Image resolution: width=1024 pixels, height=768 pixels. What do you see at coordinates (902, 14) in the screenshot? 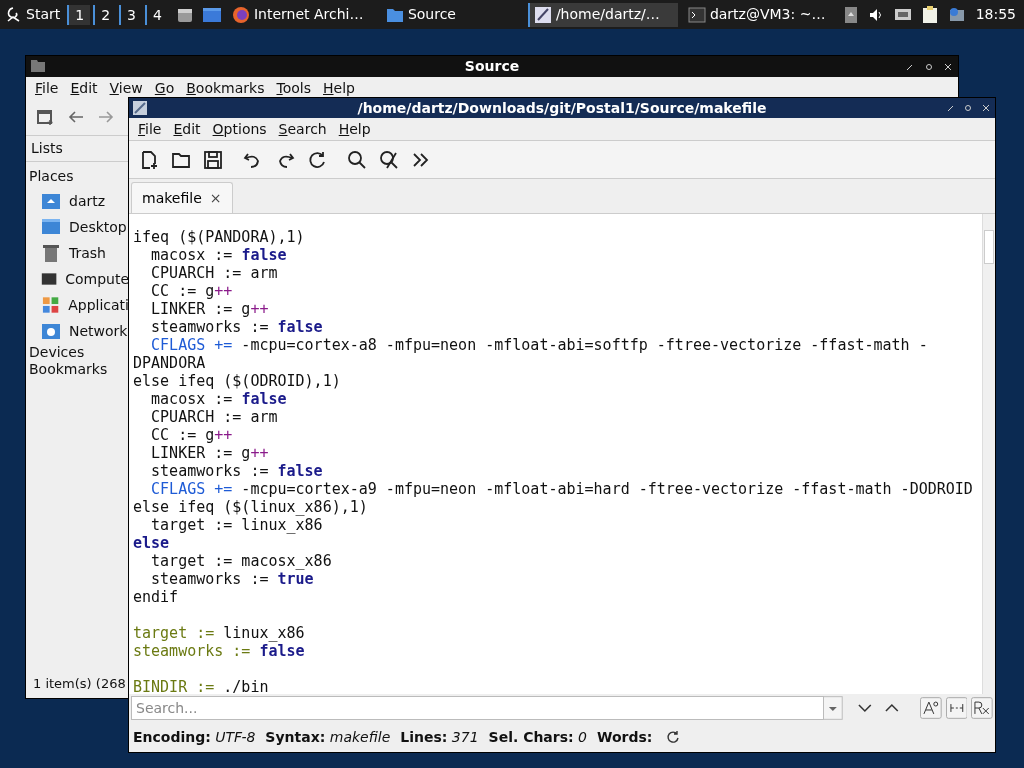
I see `network-icon` at bounding box center [902, 14].